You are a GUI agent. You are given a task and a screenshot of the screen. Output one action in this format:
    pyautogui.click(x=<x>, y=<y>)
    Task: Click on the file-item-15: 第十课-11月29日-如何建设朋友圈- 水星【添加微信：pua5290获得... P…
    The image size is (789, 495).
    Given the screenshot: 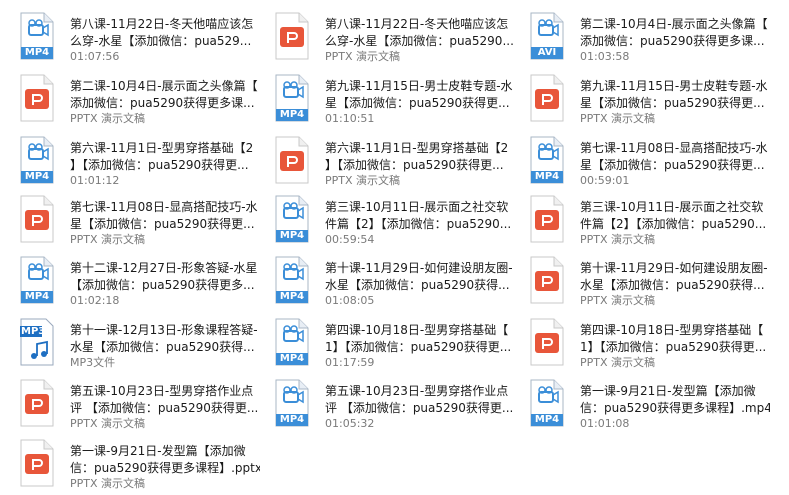 What is the action you would take?
    pyautogui.click(x=639, y=280)
    